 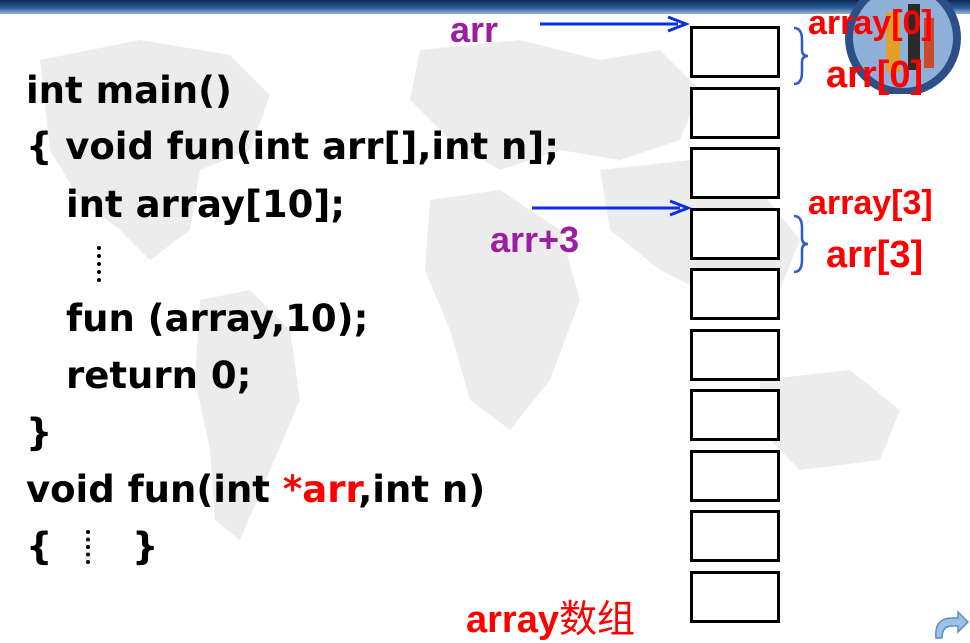 What do you see at coordinates (870, 23) in the screenshot?
I see `label-array-0: array[0]` at bounding box center [870, 23].